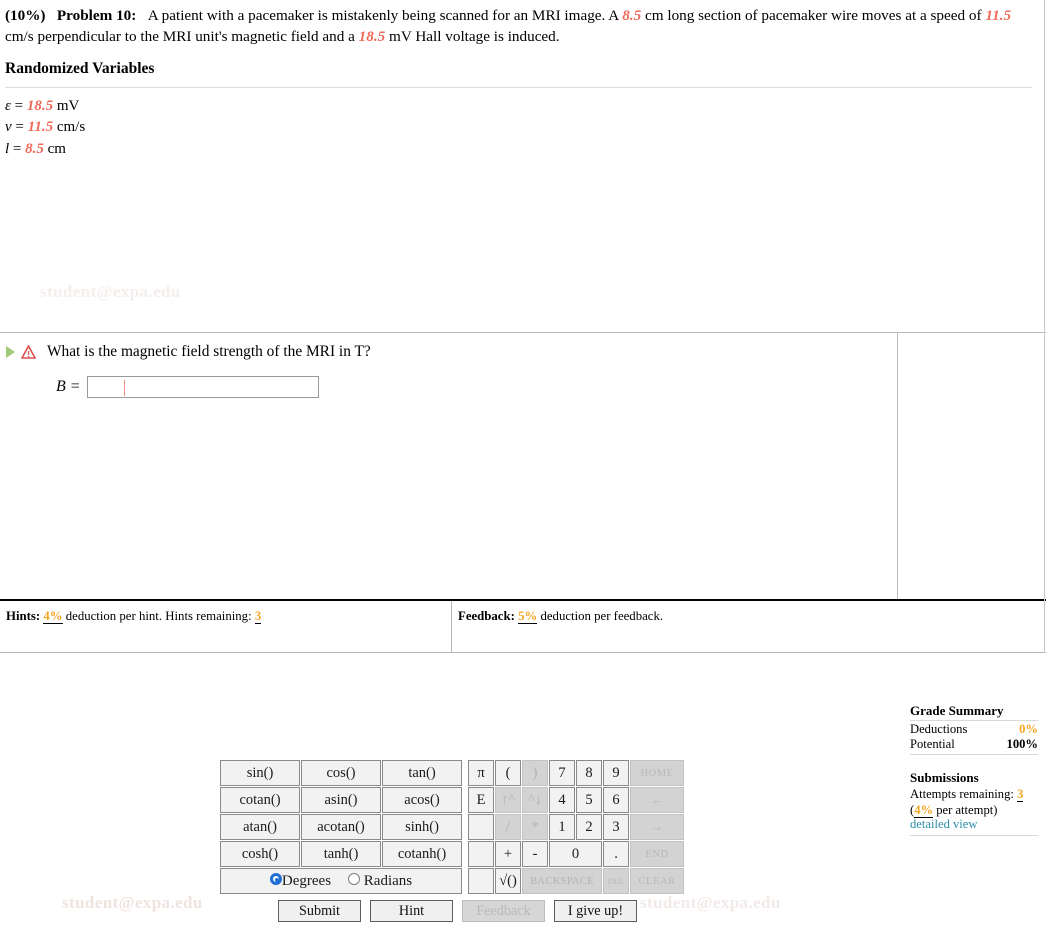  I want to click on radio-degrees-label: Degrees, so click(306, 880).